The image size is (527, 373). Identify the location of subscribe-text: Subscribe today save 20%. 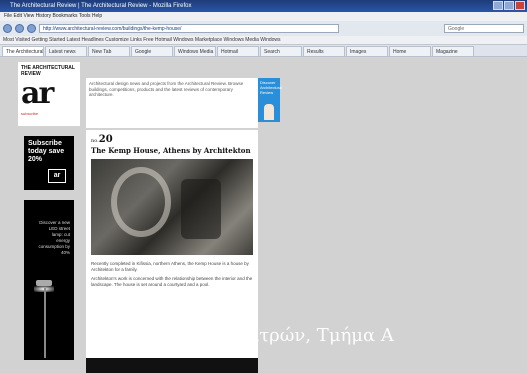
(46, 151).